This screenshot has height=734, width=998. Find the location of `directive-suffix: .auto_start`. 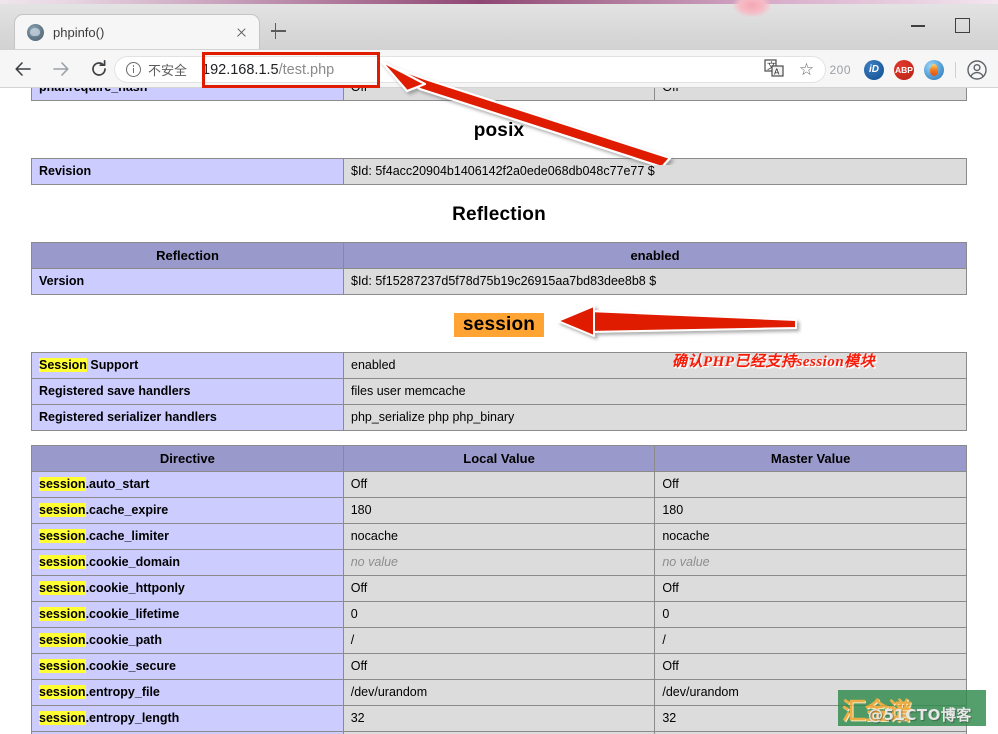

directive-suffix: .auto_start is located at coordinates (117, 484).